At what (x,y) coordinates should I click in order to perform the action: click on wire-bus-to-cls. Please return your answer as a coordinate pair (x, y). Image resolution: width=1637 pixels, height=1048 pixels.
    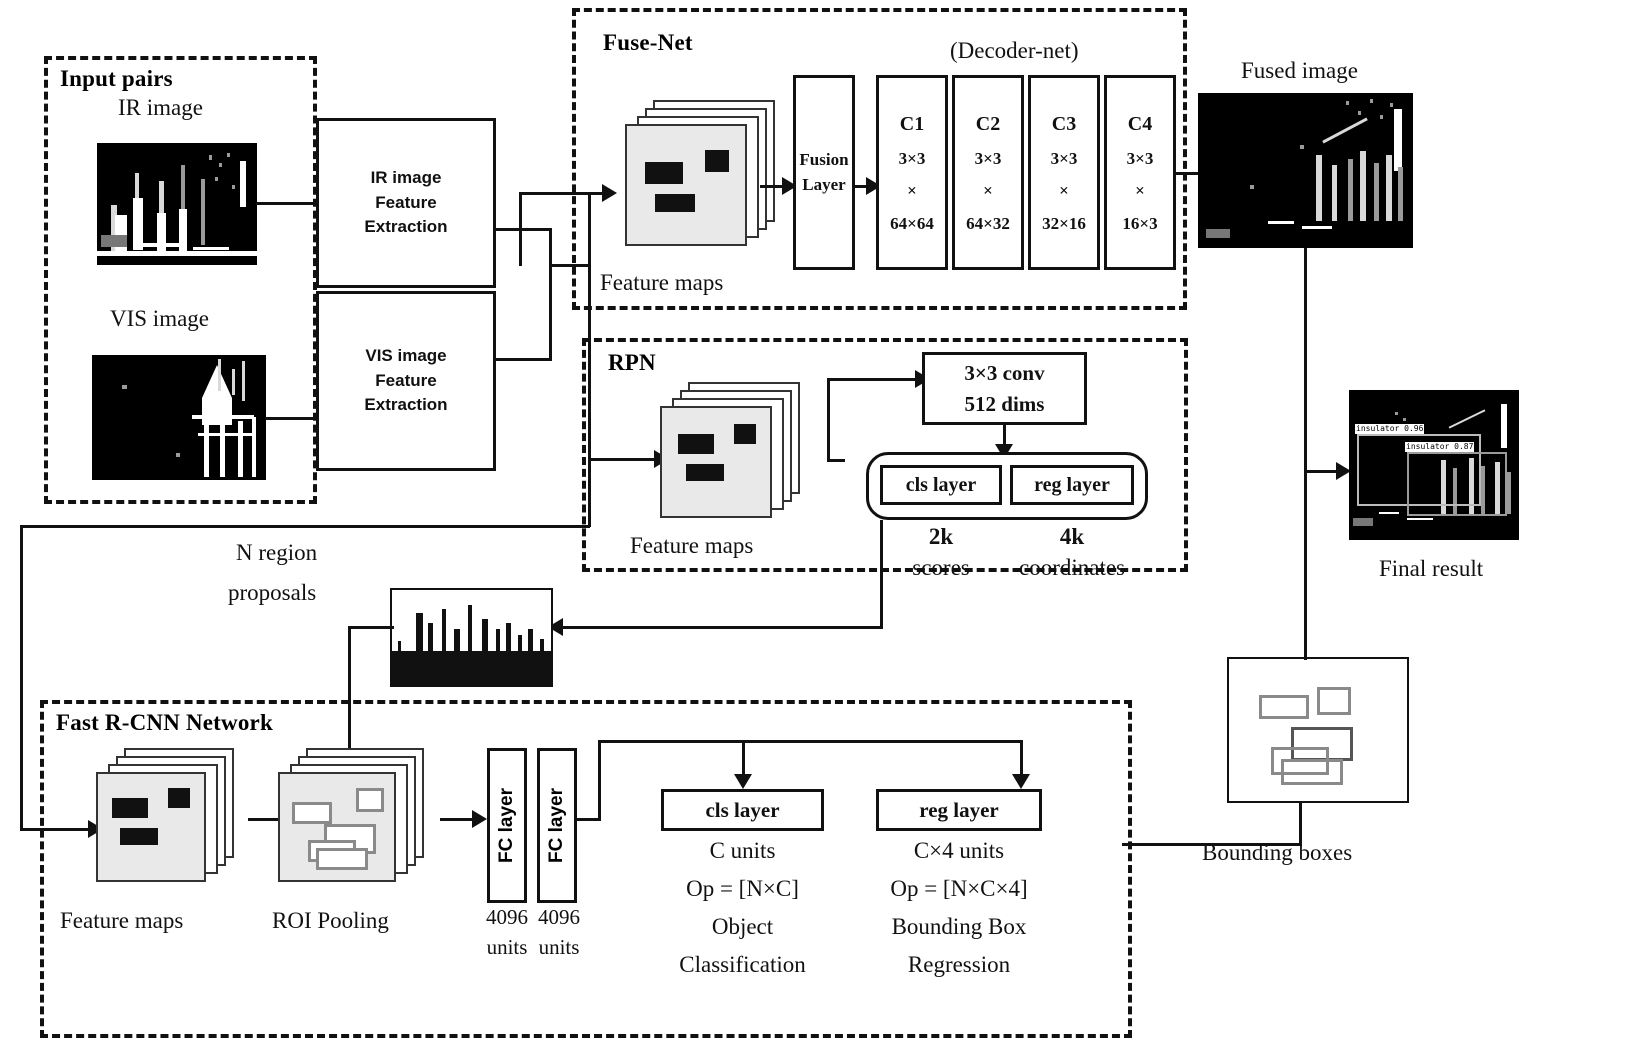
    Looking at the image, I should click on (743, 759).